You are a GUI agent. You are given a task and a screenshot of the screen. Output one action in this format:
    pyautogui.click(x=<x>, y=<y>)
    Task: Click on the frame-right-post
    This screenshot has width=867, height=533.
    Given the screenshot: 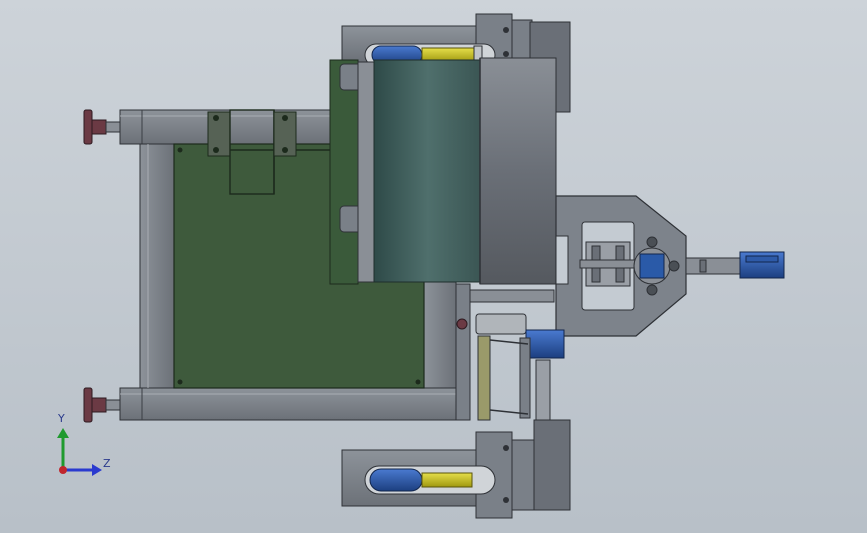 What is the action you would take?
    pyautogui.click(x=440, y=334)
    